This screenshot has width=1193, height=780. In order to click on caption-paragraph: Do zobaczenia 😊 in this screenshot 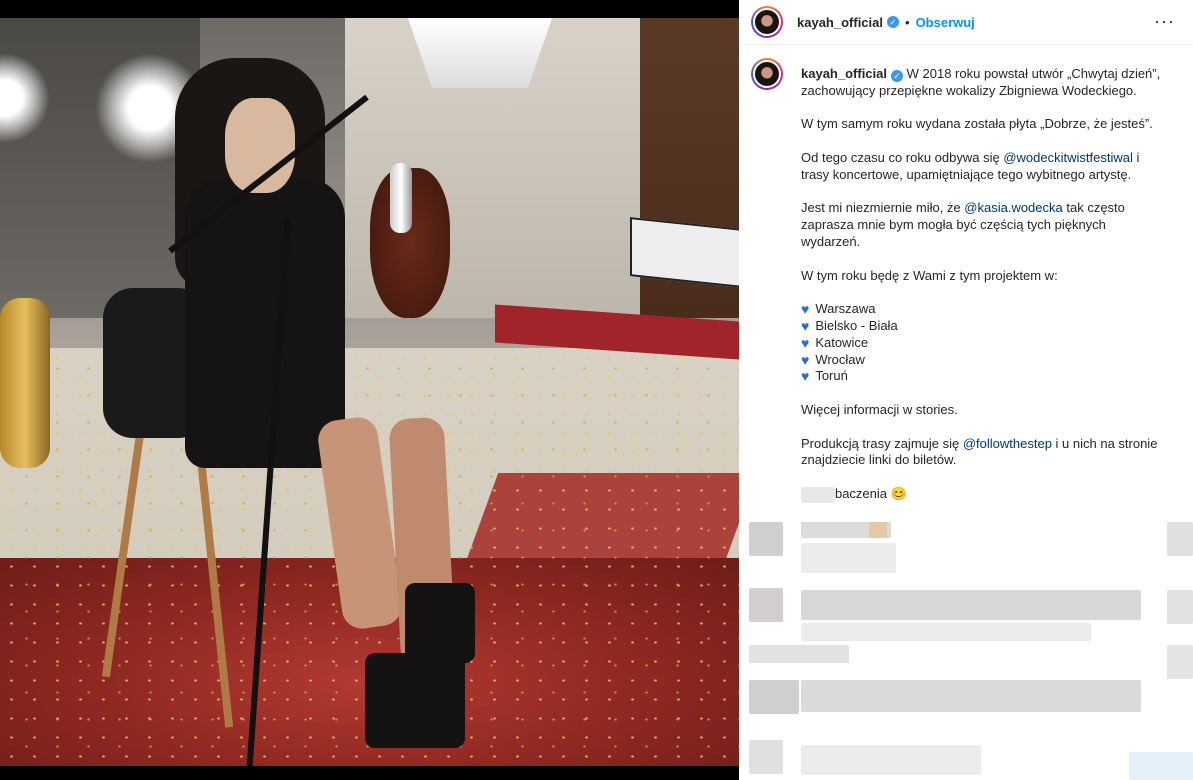, I will do `click(854, 493)`.